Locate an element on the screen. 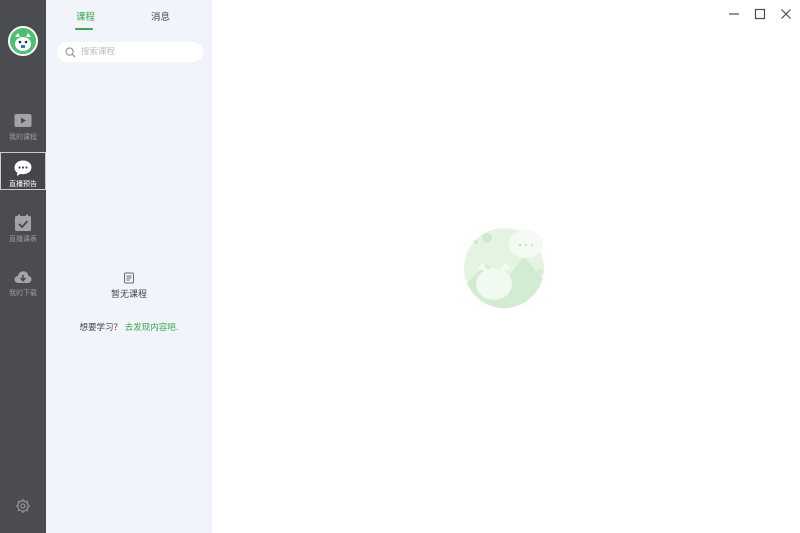  active-tab-indicator is located at coordinates (84, 29).